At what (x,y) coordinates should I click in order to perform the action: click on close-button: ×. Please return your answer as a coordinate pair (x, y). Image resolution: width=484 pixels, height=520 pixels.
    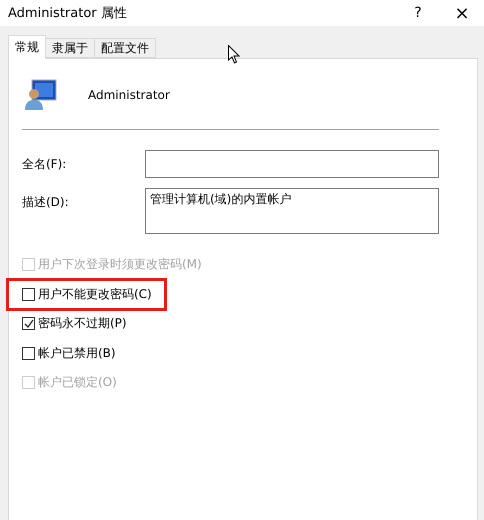
    Looking at the image, I should click on (462, 13).